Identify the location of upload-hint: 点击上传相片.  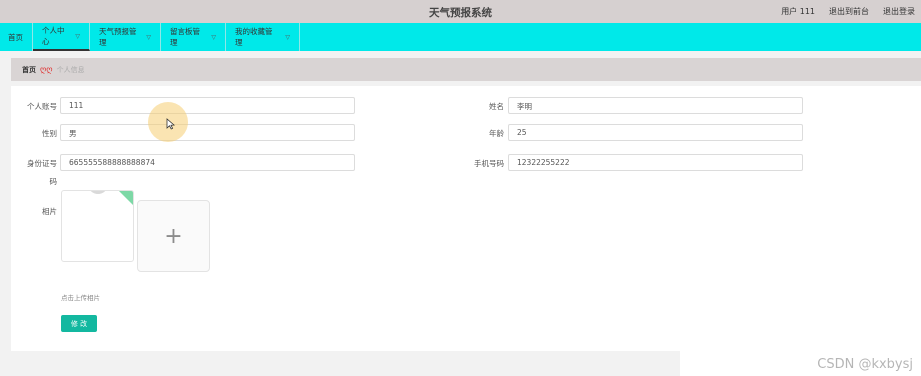
(80, 298).